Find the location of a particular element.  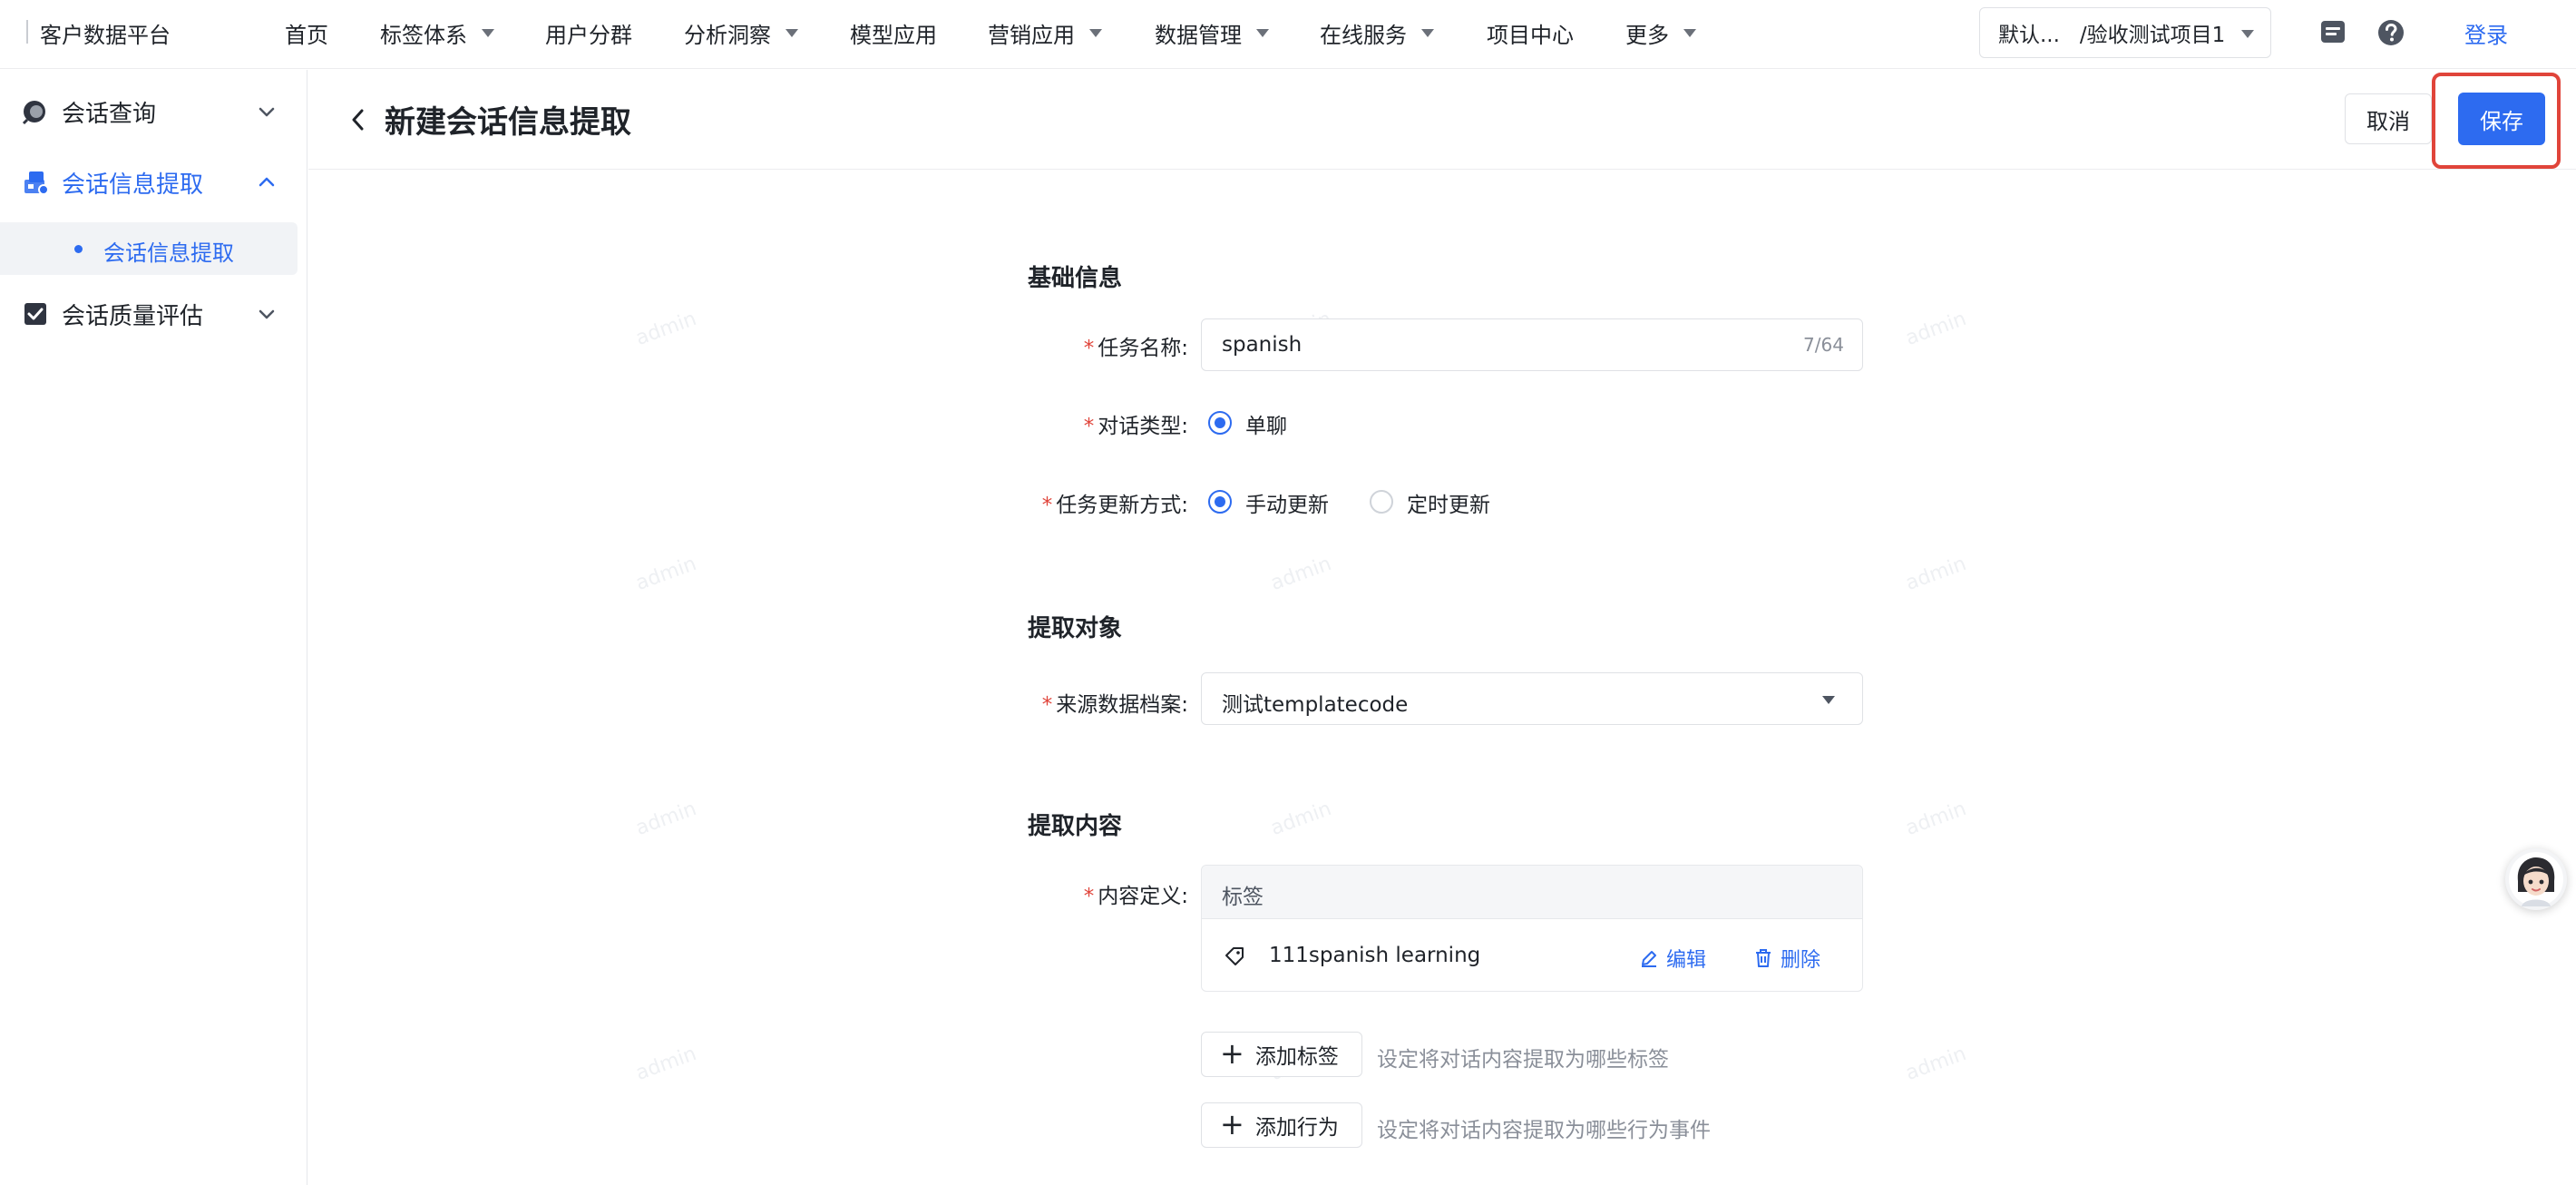

radio-single-chat is located at coordinates (1220, 423).